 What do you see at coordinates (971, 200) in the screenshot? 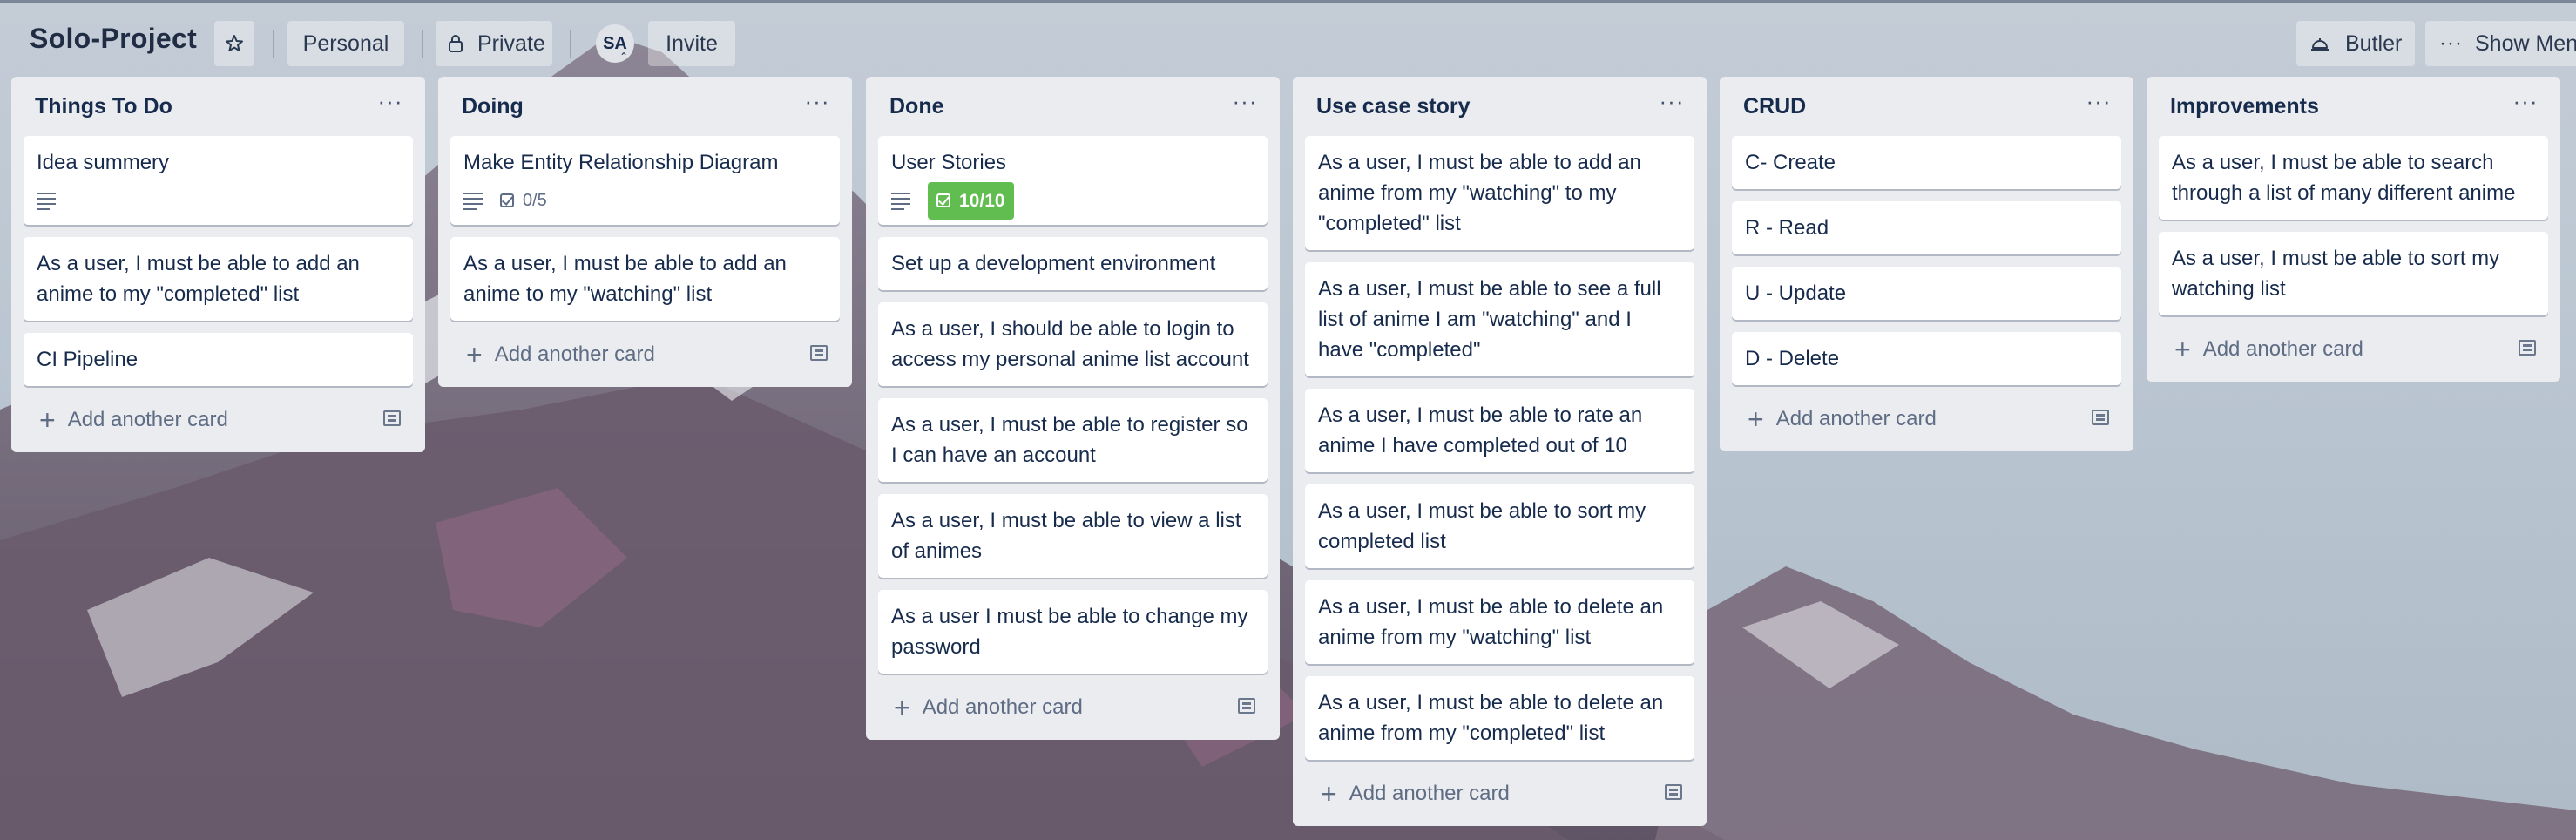
I see `checklist-badge-complete: 10/10` at bounding box center [971, 200].